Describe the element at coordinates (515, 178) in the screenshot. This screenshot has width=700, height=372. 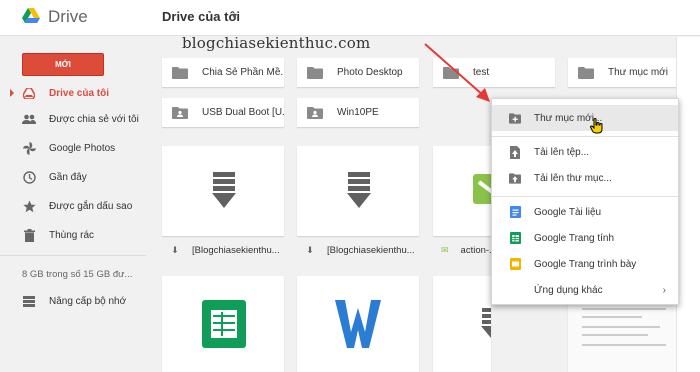
I see `upload-folder-icon` at that location.